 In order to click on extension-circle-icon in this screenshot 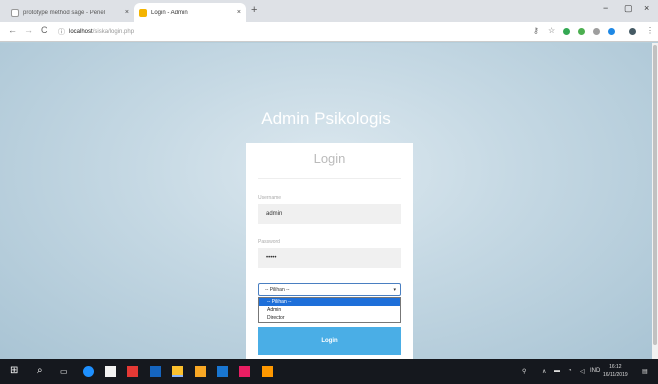, I will do `click(581, 31)`.